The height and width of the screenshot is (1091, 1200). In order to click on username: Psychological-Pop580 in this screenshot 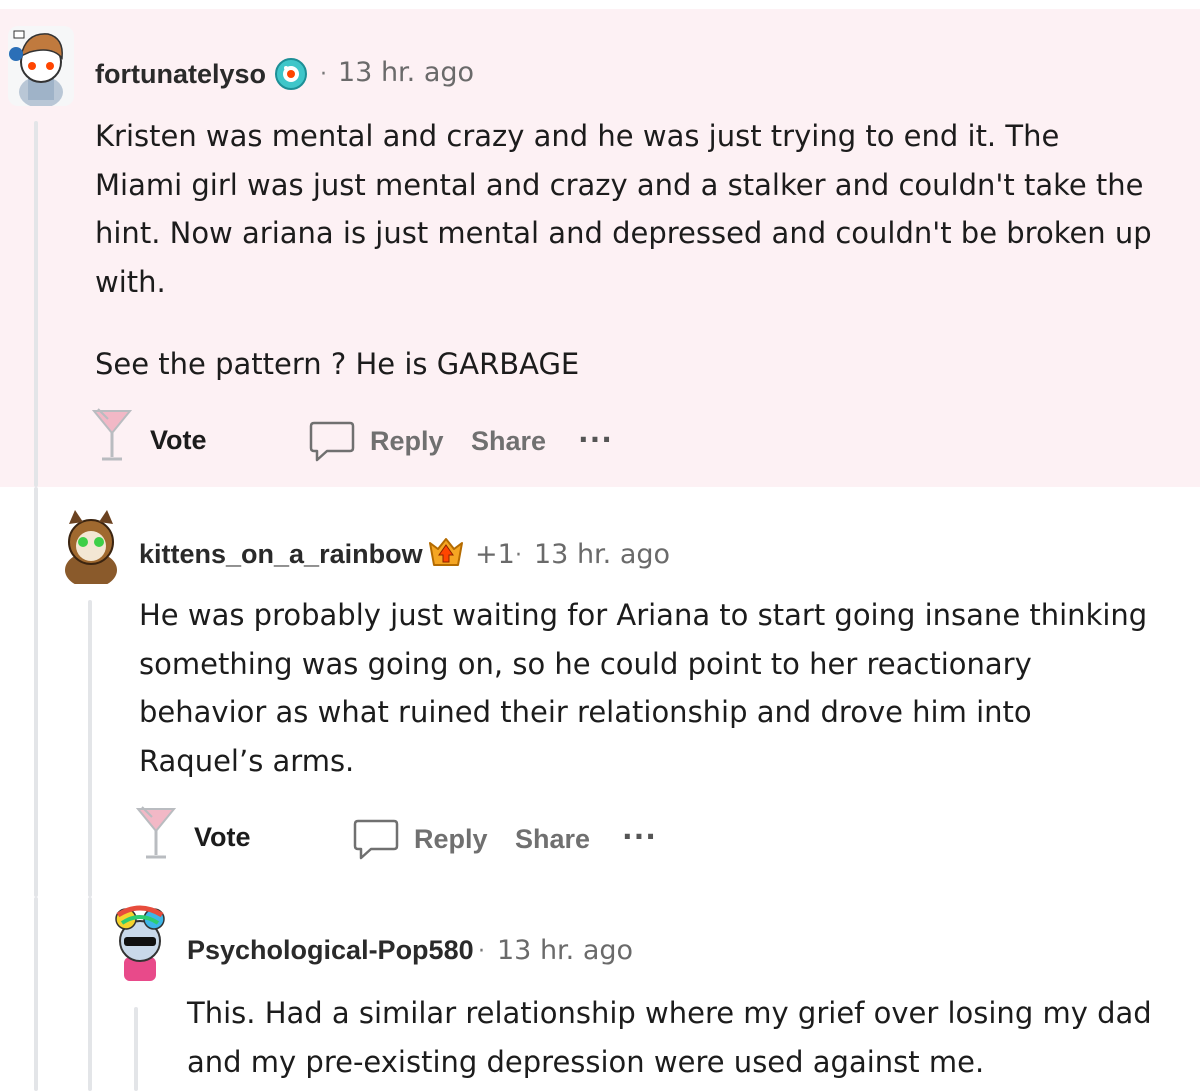, I will do `click(330, 950)`.